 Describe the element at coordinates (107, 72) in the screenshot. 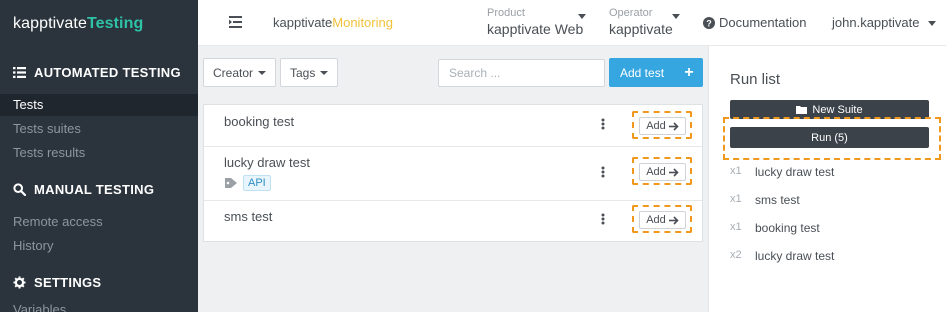

I see `section-title: AUTOMATED TESTING` at that location.